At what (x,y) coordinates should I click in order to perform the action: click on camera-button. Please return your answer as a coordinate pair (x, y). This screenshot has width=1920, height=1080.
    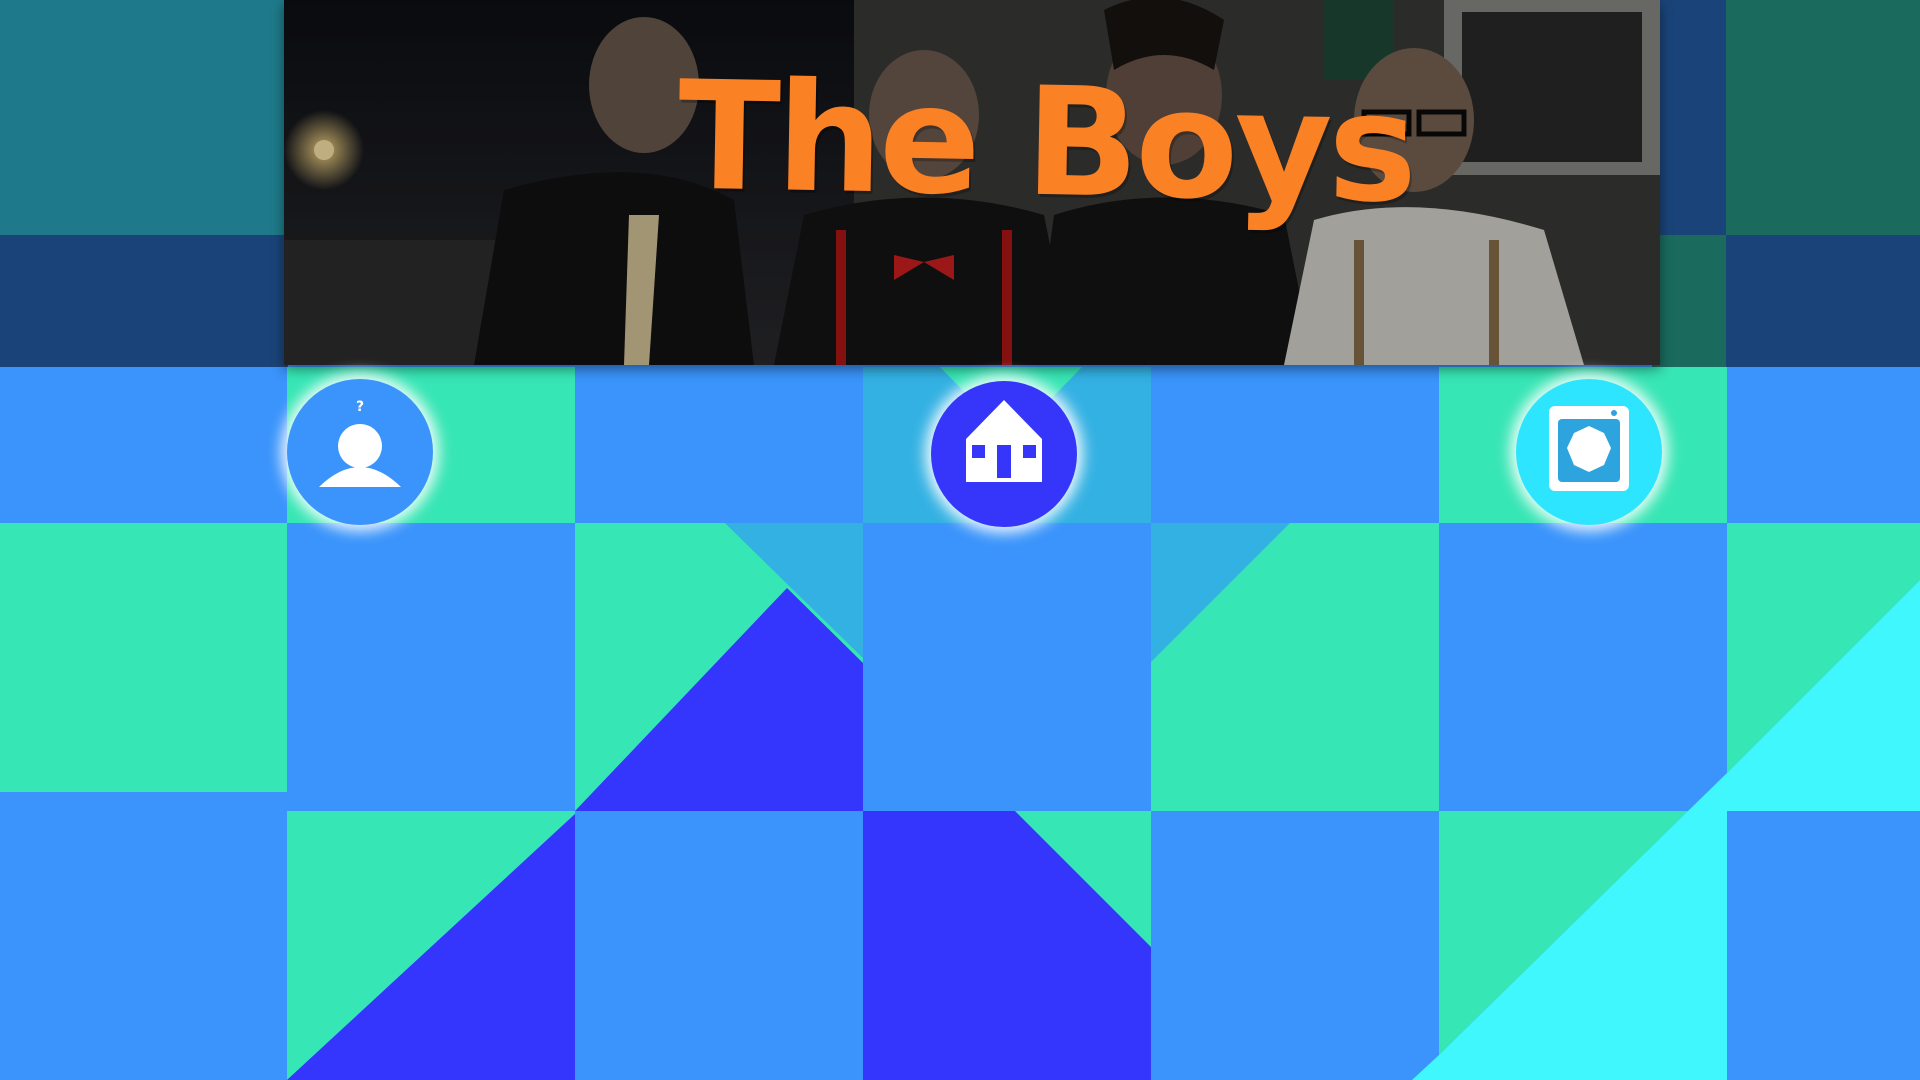
    Looking at the image, I should click on (1589, 452).